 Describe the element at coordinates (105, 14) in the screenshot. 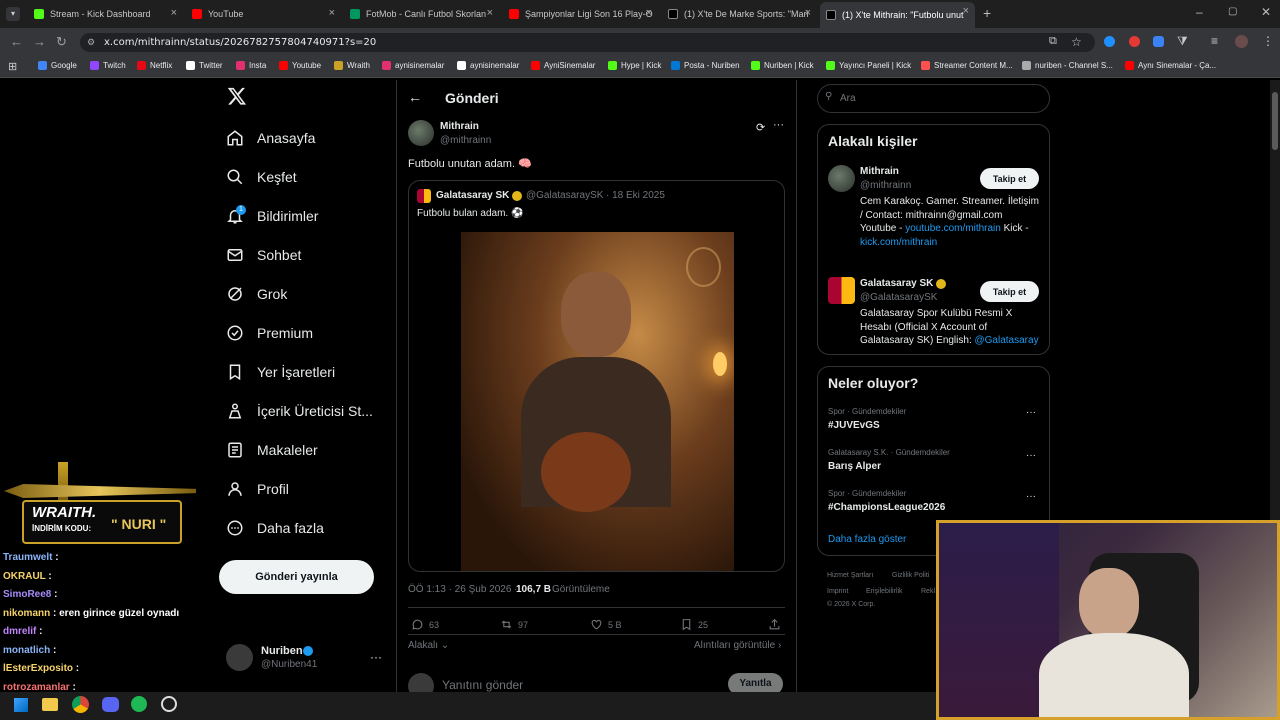

I see `tab-kick-dashboard: Stream - Kick Dashboard ×` at that location.